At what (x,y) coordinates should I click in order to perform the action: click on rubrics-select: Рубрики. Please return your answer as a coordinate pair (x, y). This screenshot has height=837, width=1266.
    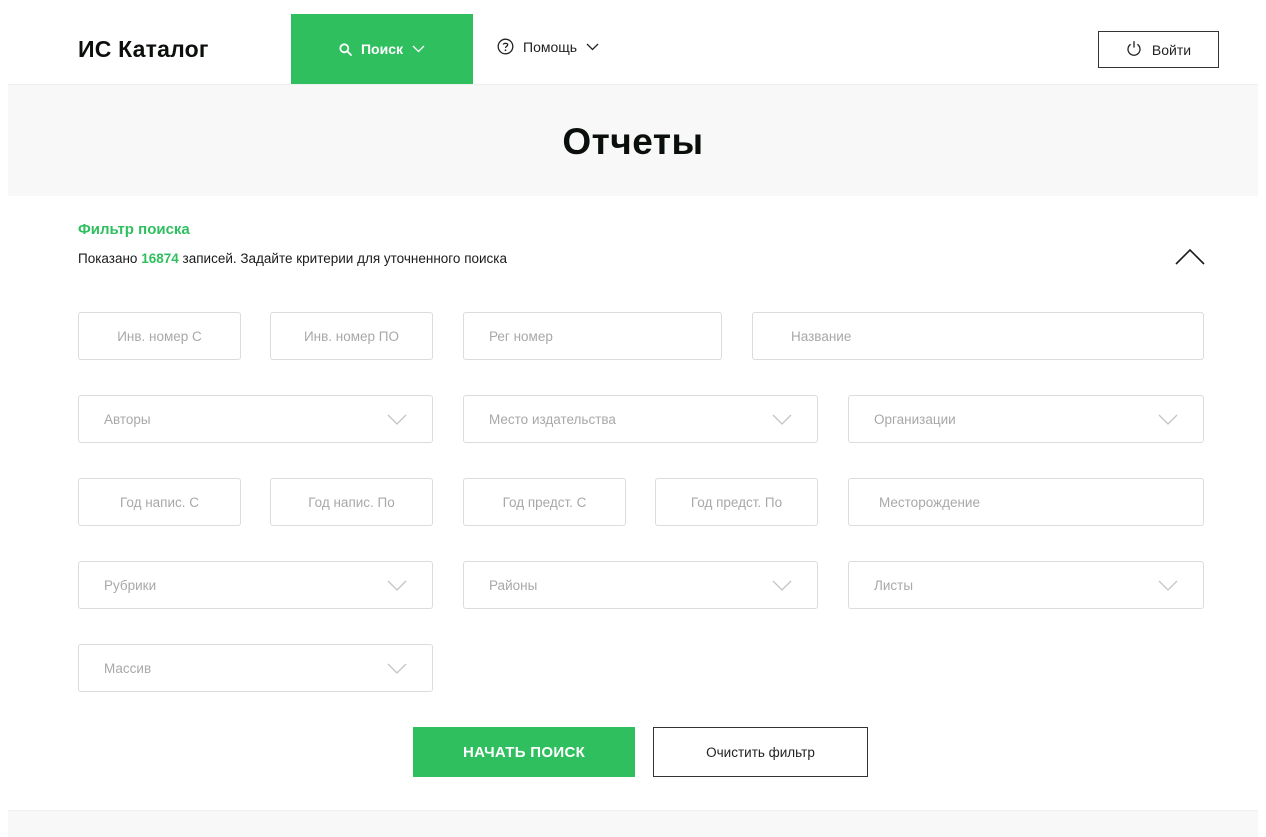
    Looking at the image, I should click on (255, 585).